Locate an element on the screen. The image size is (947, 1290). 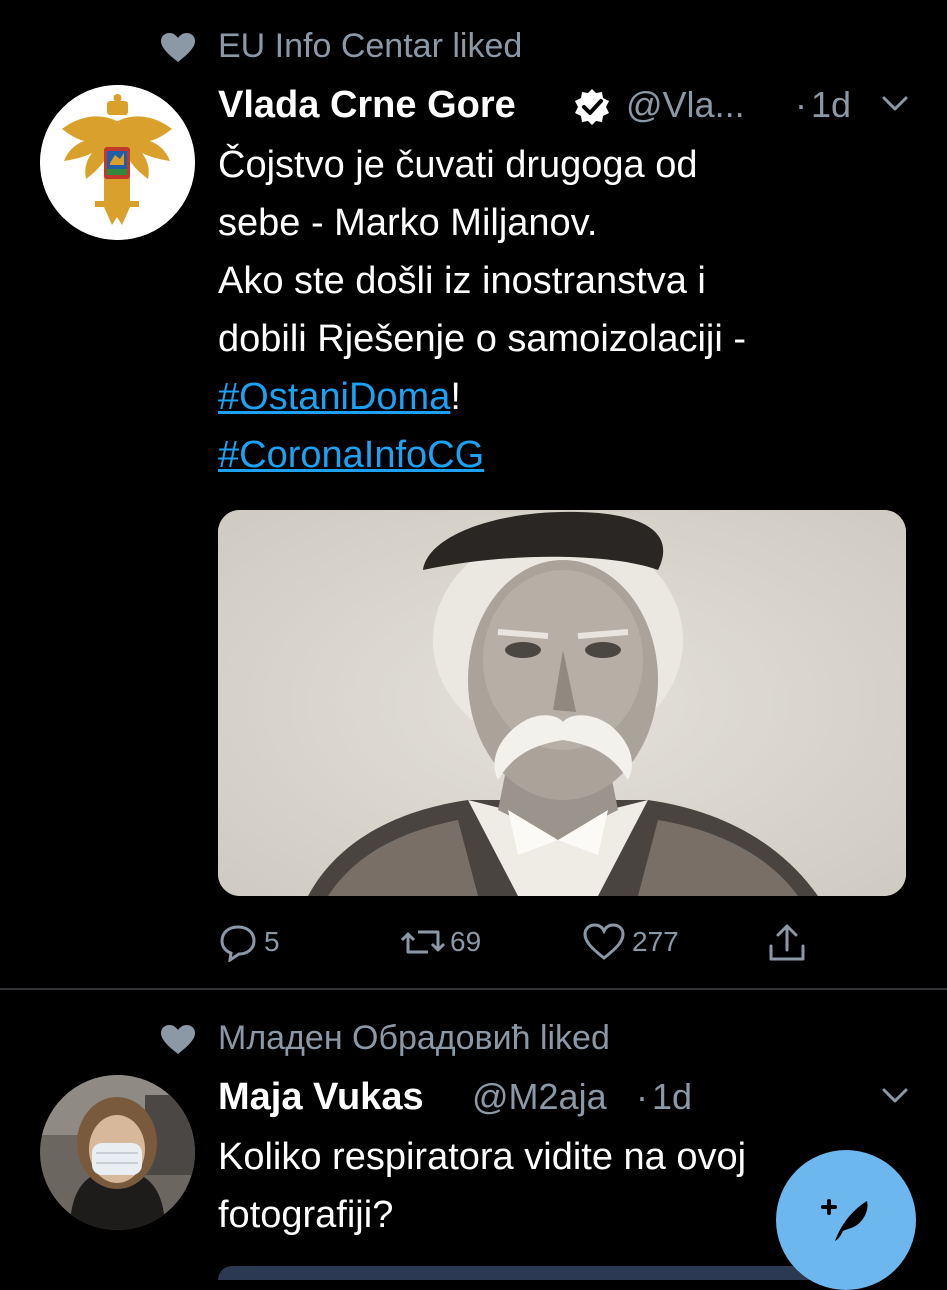
social-context-text: EU Info Centar liked is located at coordinates (370, 46).